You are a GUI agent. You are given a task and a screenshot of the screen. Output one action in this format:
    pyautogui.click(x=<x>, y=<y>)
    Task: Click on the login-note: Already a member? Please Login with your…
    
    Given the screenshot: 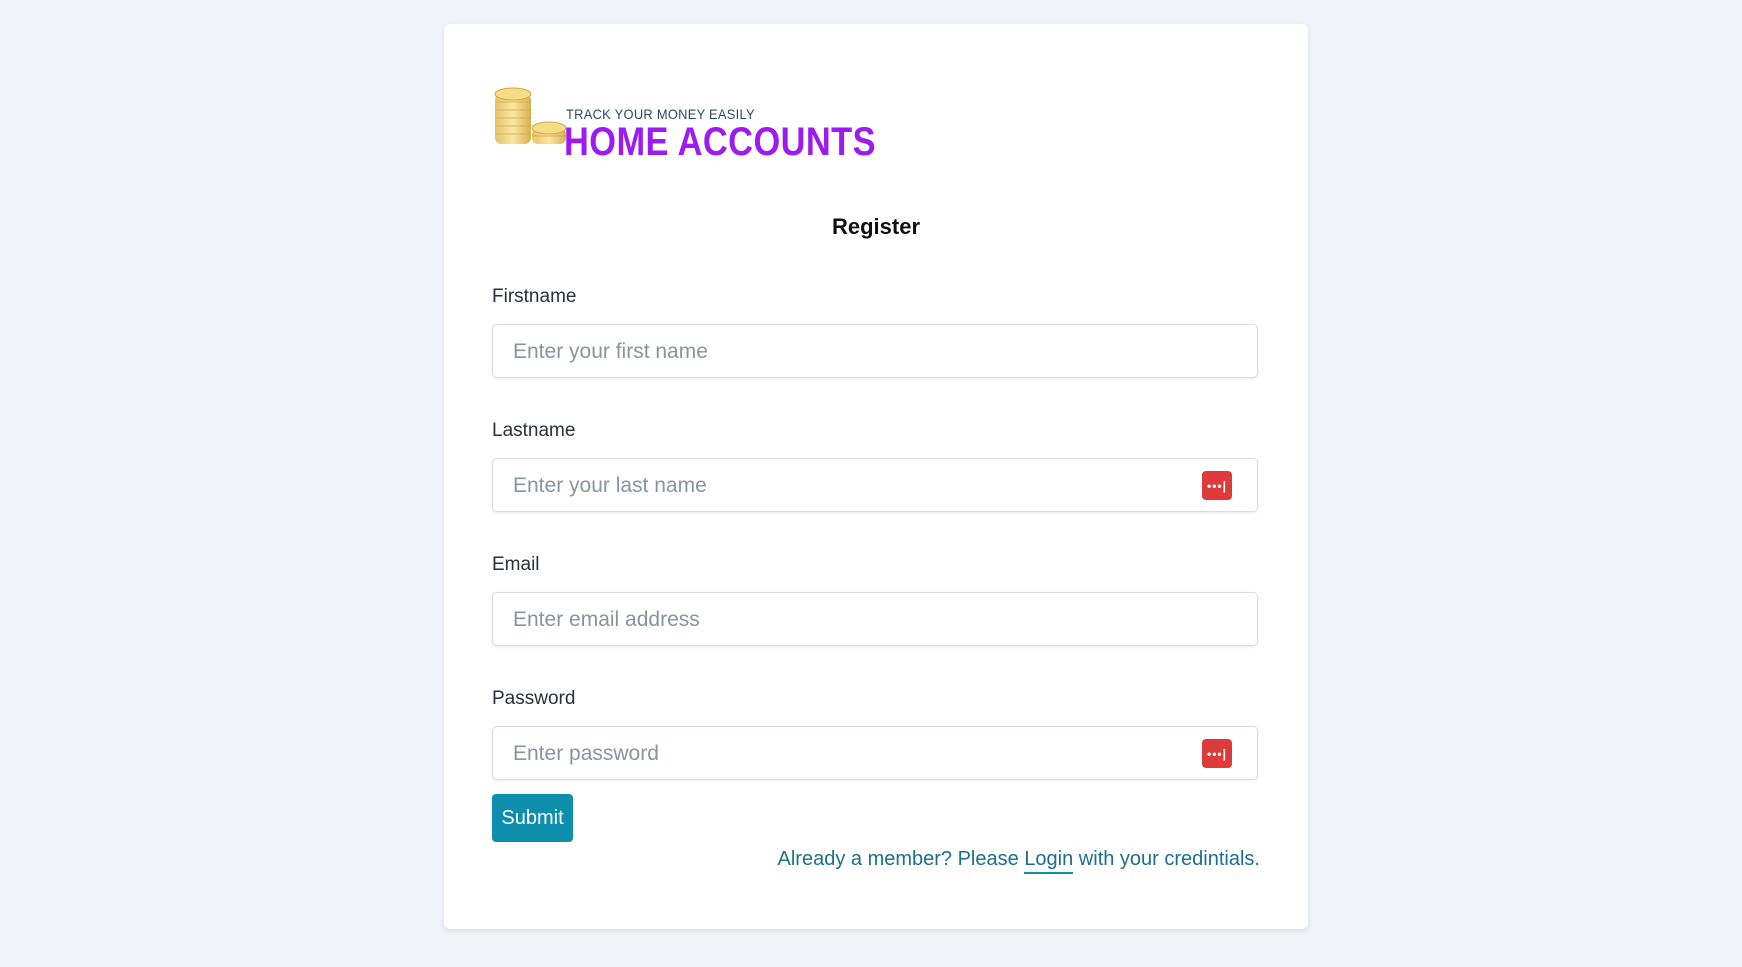 What is the action you would take?
    pyautogui.click(x=1018, y=861)
    